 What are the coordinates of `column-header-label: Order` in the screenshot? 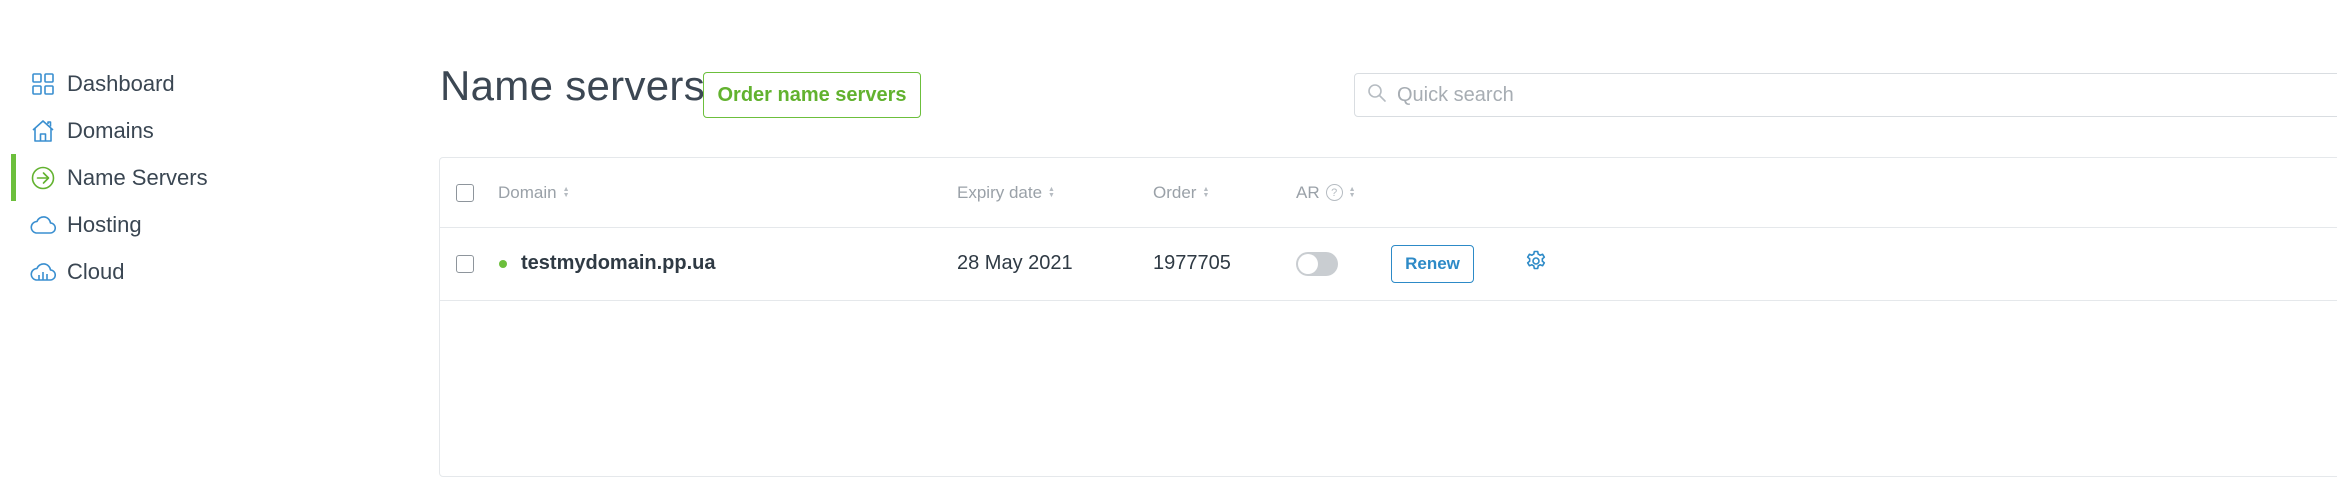 It's located at (1175, 192).